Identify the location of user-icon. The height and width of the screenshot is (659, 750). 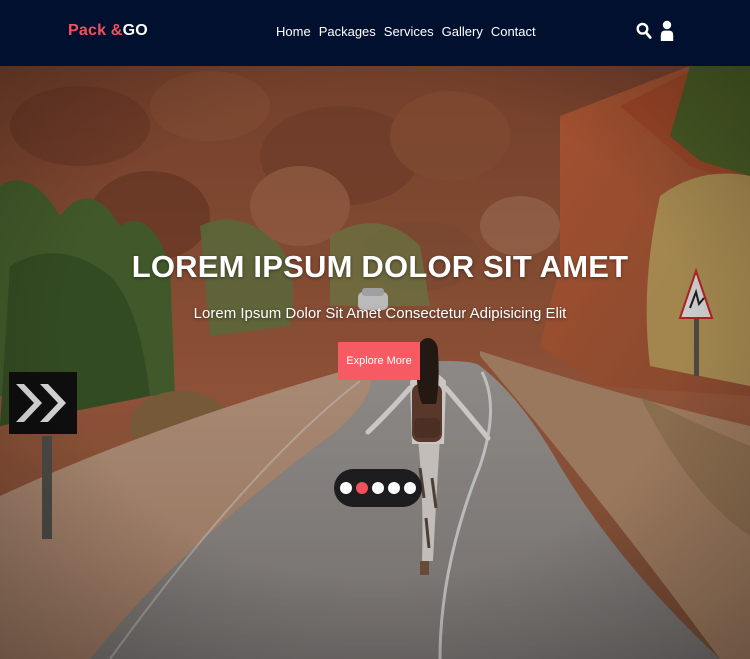
(667, 33).